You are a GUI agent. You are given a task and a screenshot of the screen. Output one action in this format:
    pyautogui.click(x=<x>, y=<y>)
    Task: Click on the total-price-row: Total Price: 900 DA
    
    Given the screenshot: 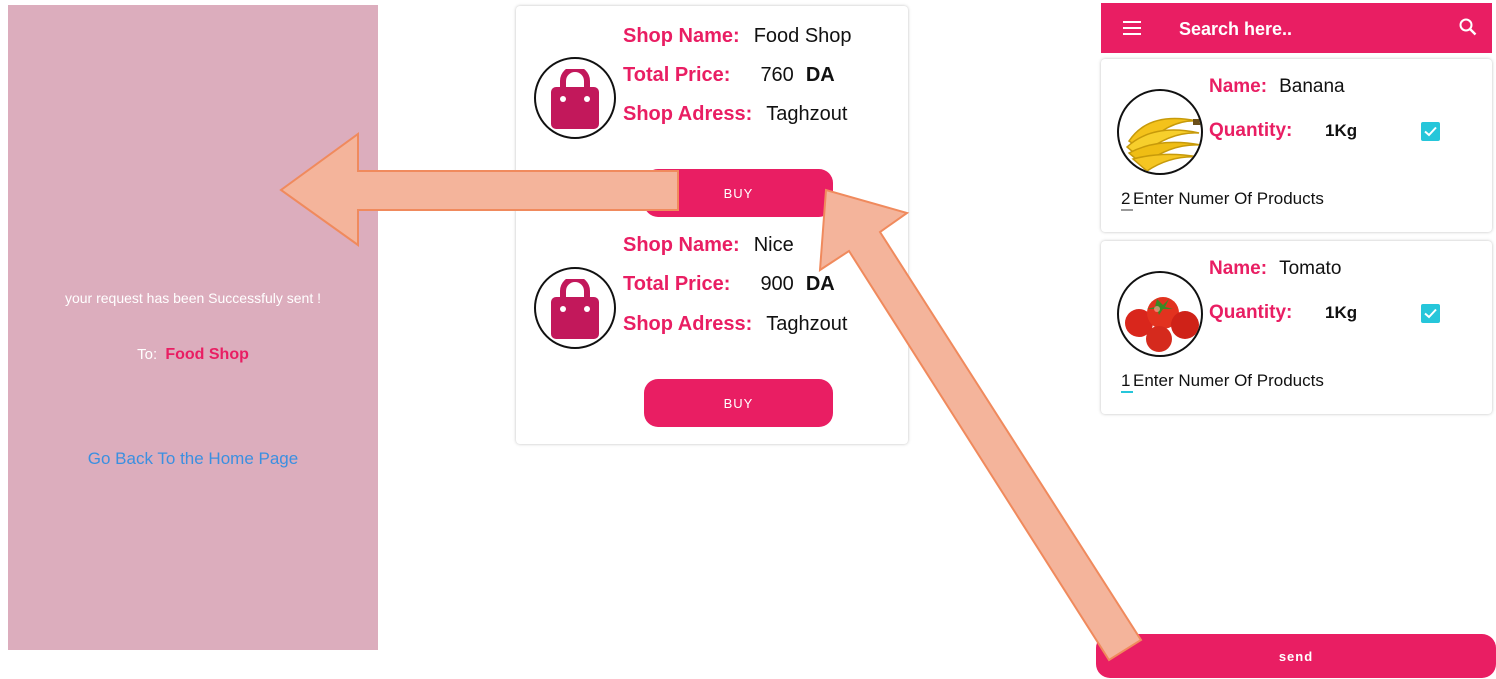 What is the action you would take?
    pyautogui.click(x=729, y=284)
    